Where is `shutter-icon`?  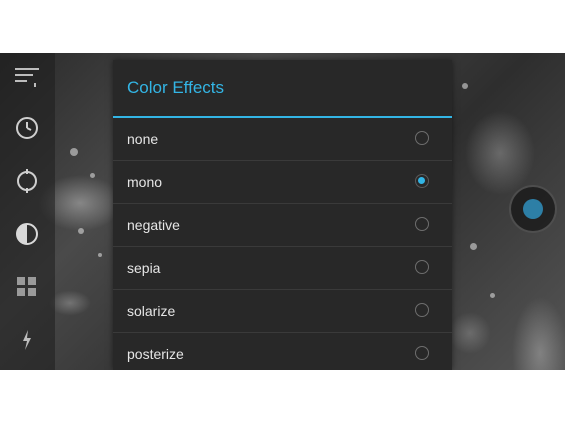 shutter-icon is located at coordinates (533, 209).